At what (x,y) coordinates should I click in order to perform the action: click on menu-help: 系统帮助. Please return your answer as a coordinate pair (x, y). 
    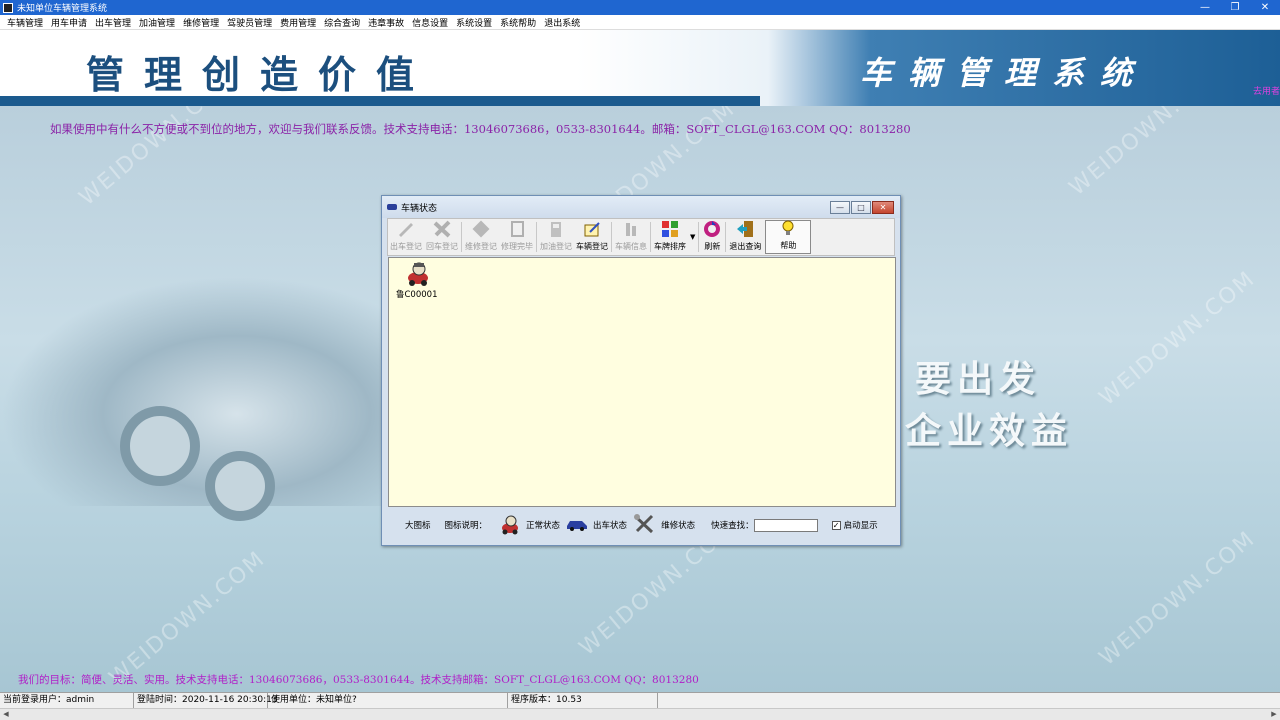
    Looking at the image, I should click on (518, 22).